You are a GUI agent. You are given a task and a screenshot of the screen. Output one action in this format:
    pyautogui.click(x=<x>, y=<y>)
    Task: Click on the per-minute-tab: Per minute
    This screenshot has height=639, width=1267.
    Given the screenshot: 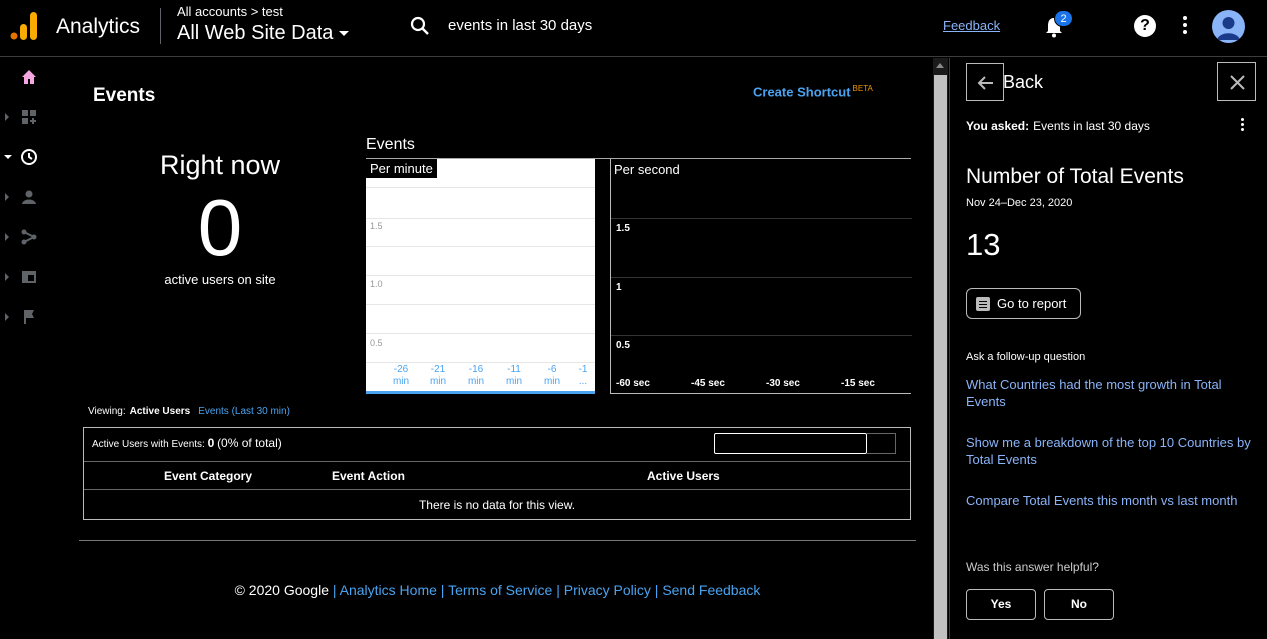 What is the action you would take?
    pyautogui.click(x=401, y=168)
    